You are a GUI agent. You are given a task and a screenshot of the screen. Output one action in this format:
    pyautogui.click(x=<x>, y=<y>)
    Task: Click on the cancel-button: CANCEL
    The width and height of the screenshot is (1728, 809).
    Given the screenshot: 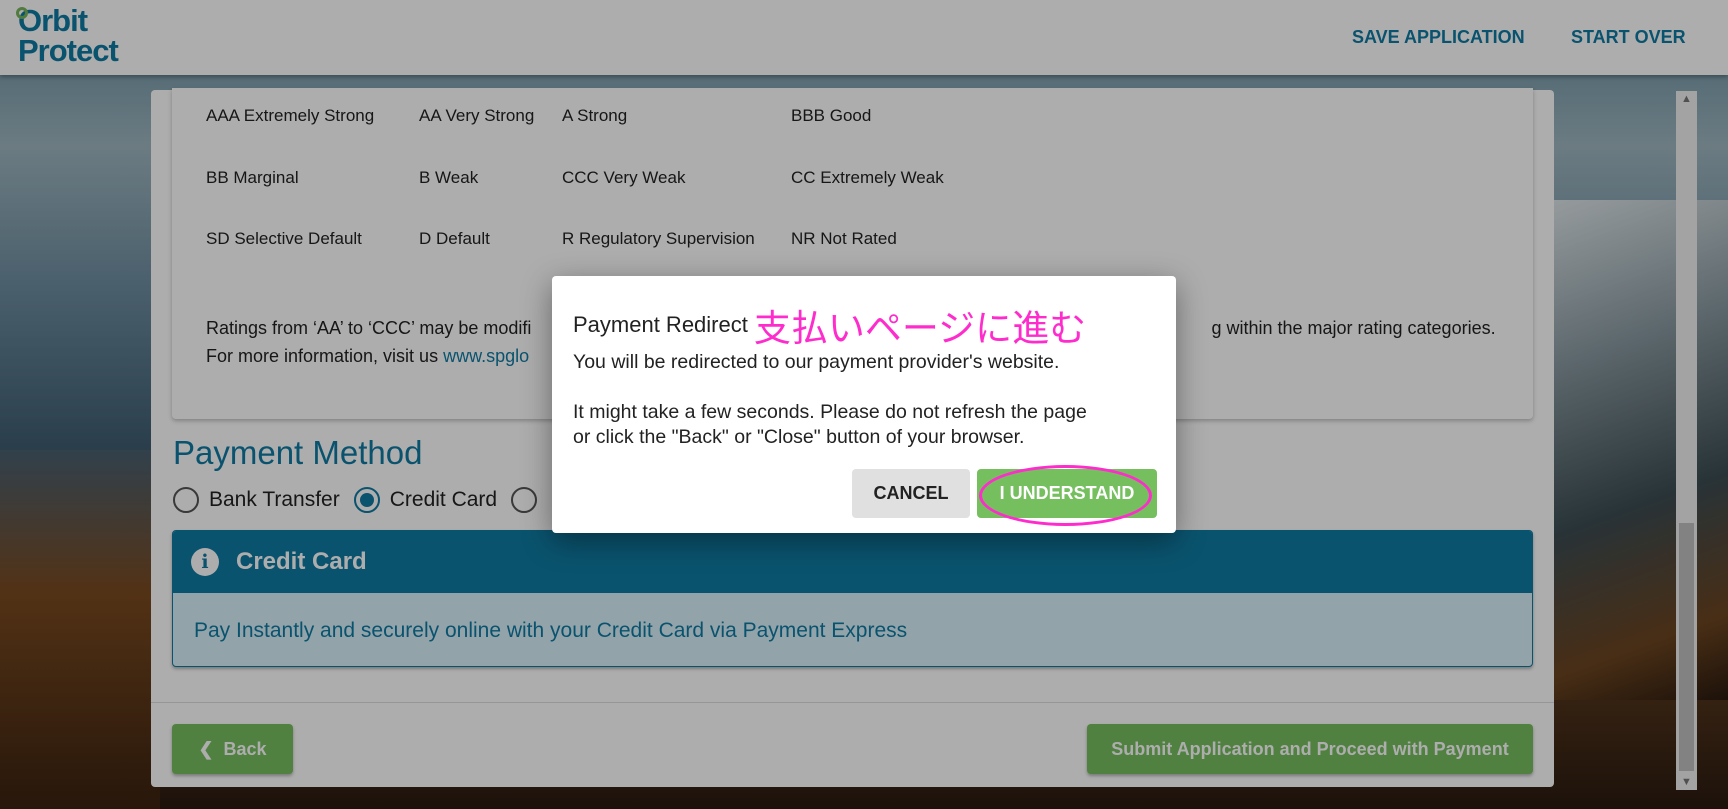 What is the action you would take?
    pyautogui.click(x=911, y=493)
    